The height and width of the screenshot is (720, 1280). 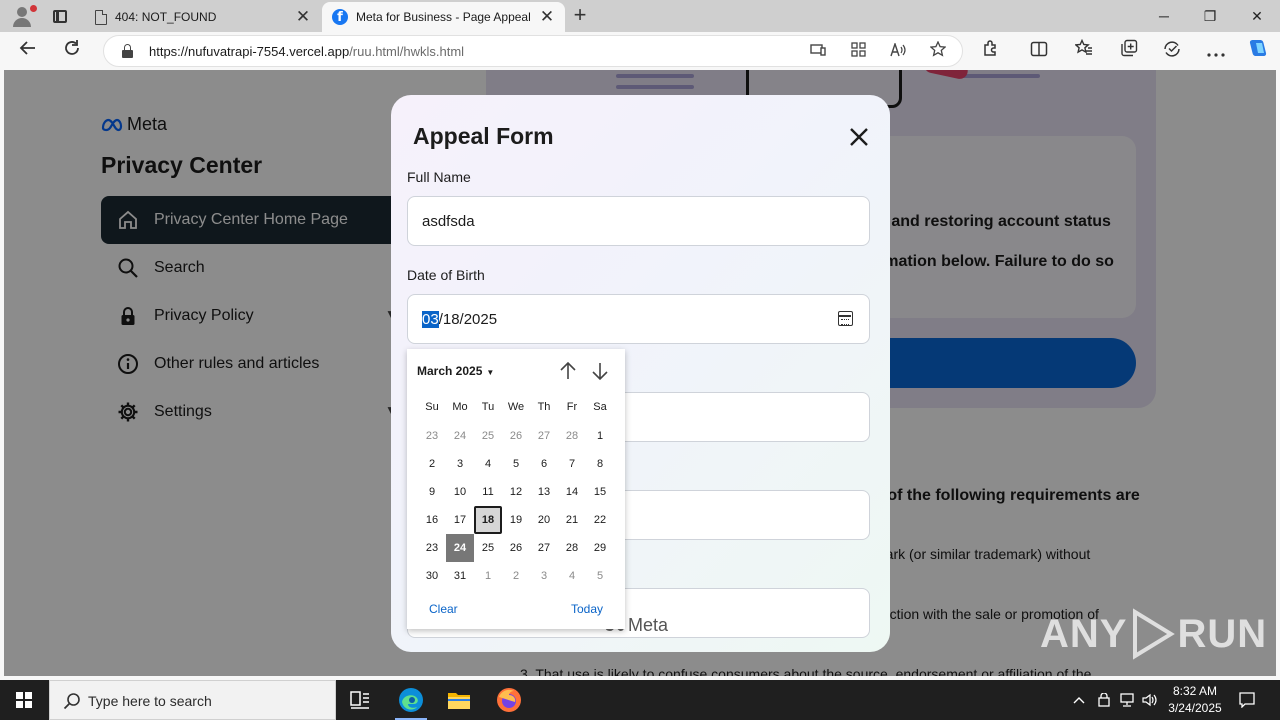 I want to click on meta-footer-text: Meta, so click(x=648, y=625).